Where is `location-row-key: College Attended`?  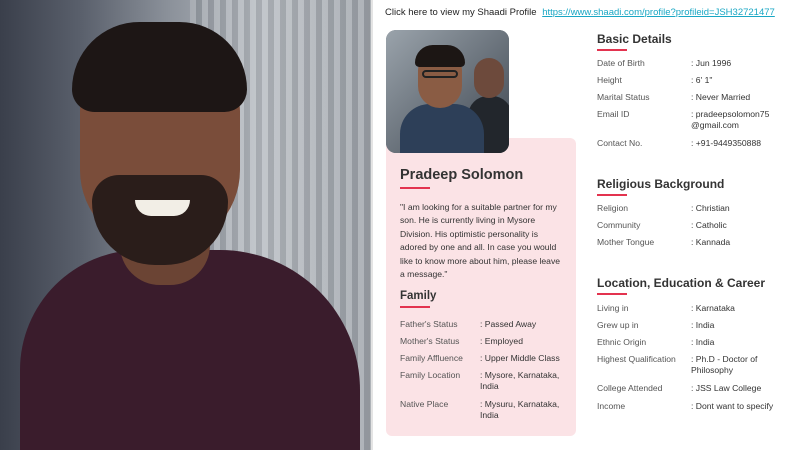
location-row-key: College Attended is located at coordinates (630, 388).